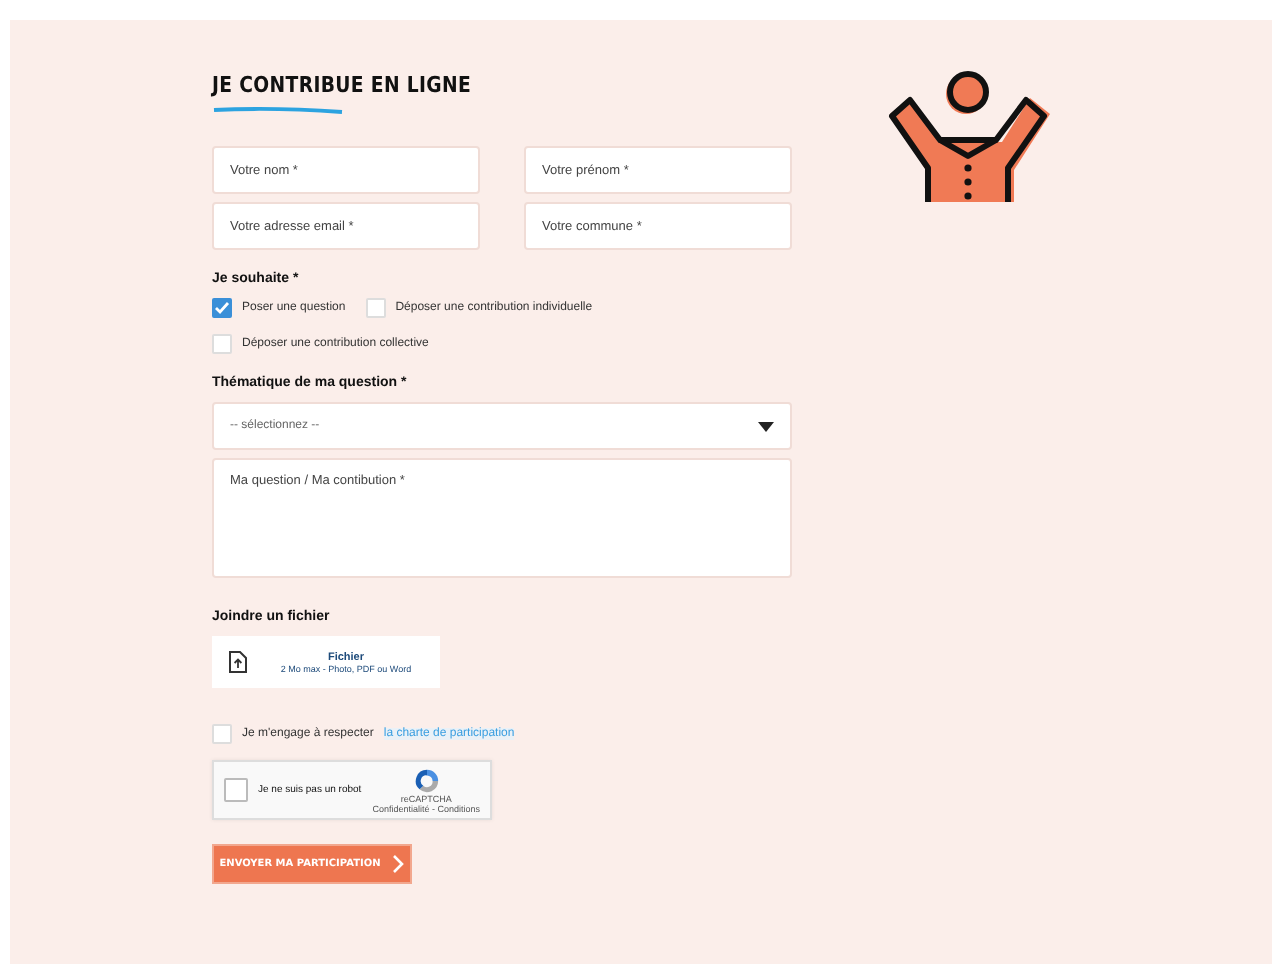 This screenshot has width=1282, height=964. Describe the element at coordinates (222, 308) in the screenshot. I see `checkbox` at that location.